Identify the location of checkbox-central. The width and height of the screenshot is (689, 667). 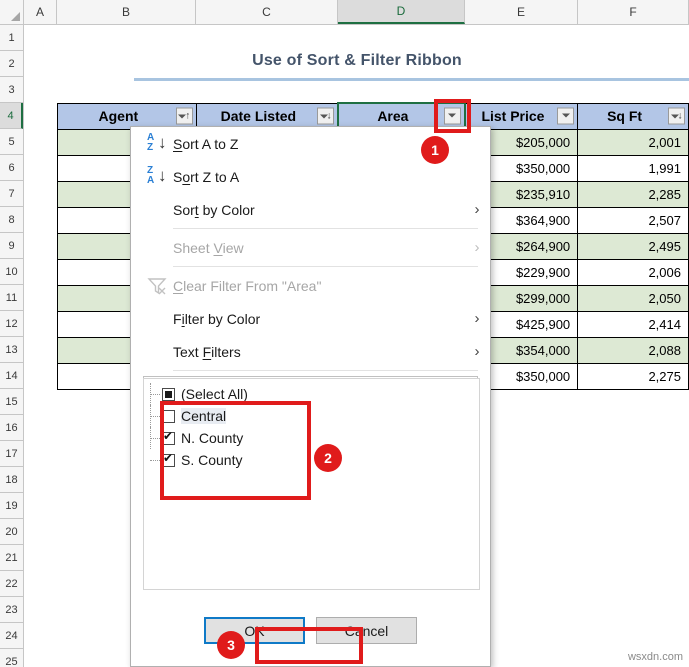
(168, 416).